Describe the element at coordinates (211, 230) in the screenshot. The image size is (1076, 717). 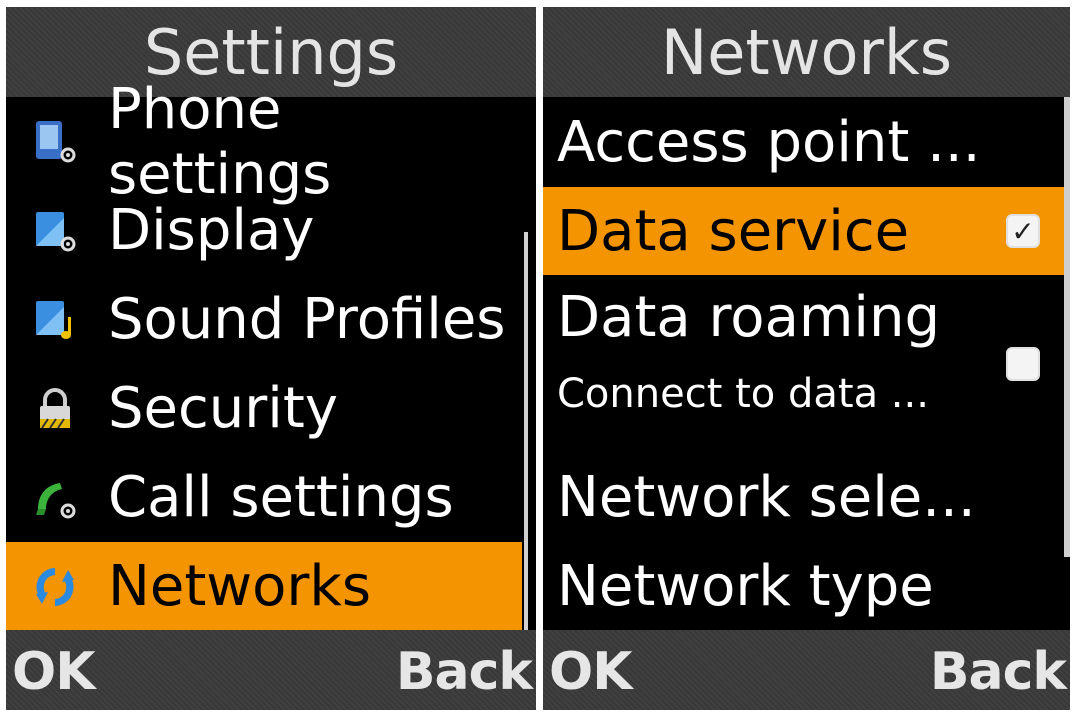
I see `menu-item-label: Display` at that location.